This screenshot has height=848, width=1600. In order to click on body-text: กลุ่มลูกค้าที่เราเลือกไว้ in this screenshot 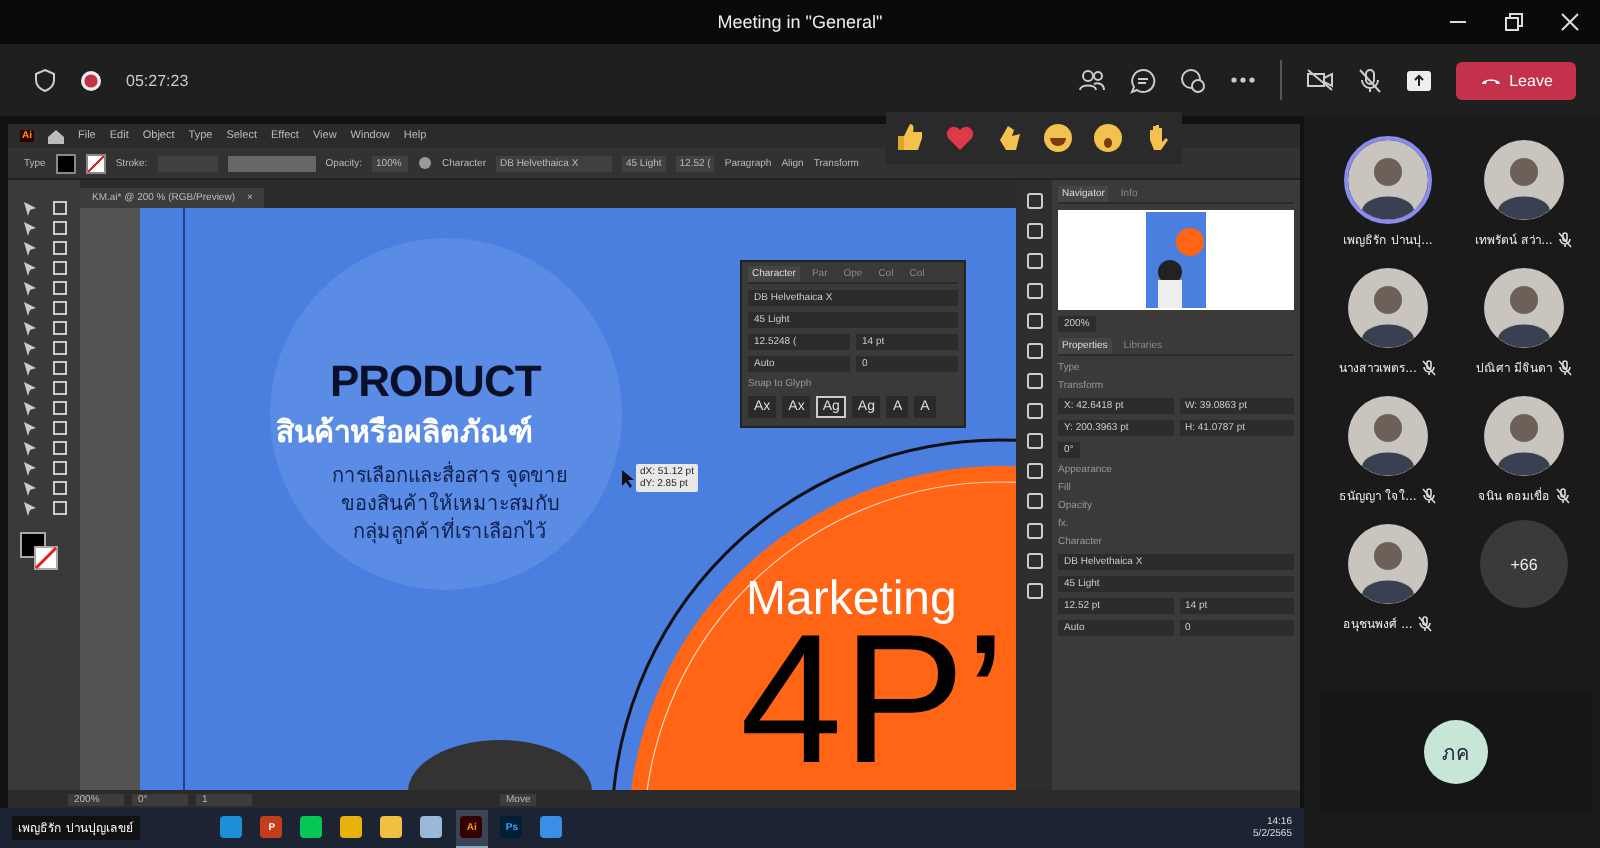, I will do `click(450, 534)`.